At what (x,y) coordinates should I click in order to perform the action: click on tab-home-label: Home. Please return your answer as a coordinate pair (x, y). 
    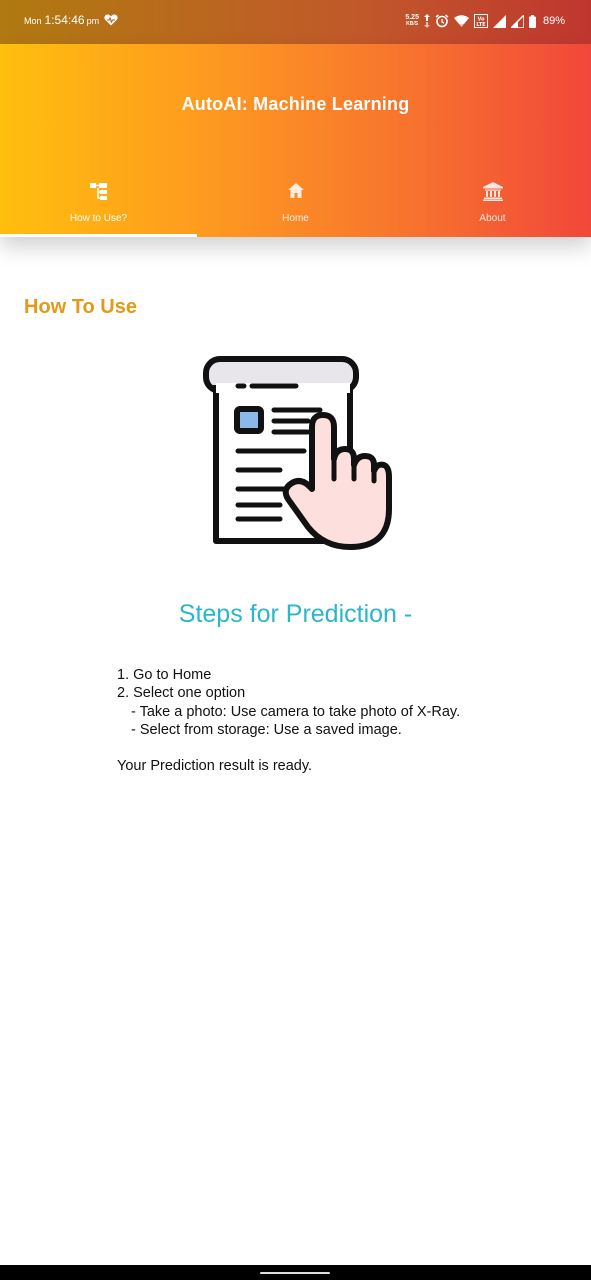
    Looking at the image, I should click on (295, 218).